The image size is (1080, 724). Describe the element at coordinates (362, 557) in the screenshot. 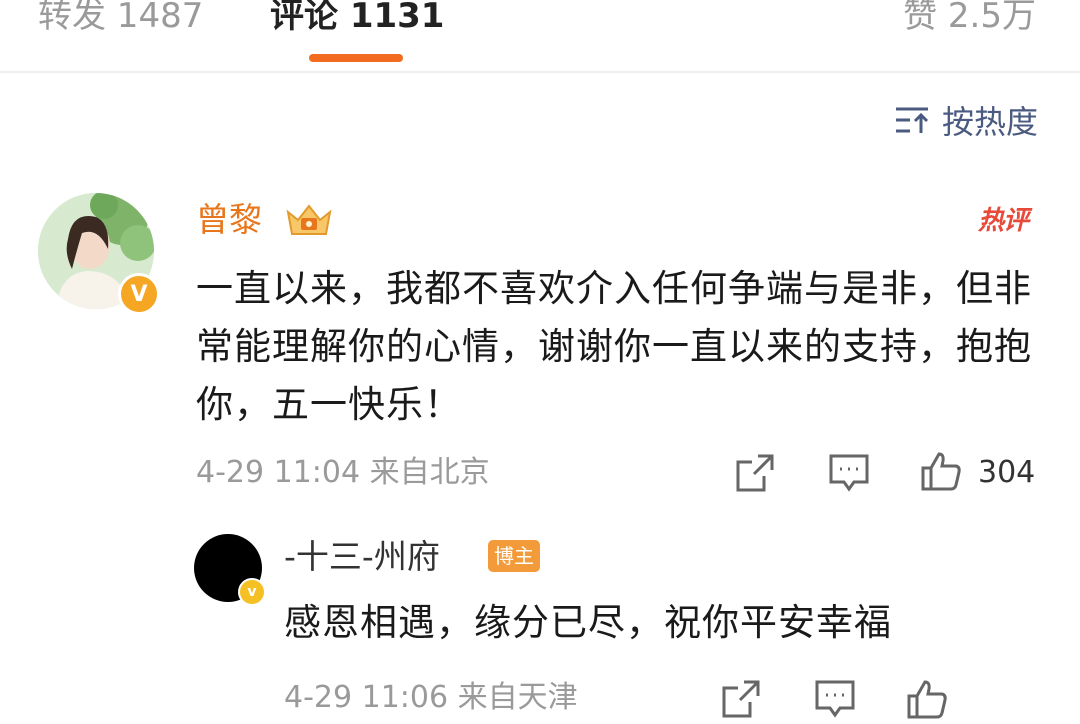

I see `reply-author: -十三-州府` at that location.